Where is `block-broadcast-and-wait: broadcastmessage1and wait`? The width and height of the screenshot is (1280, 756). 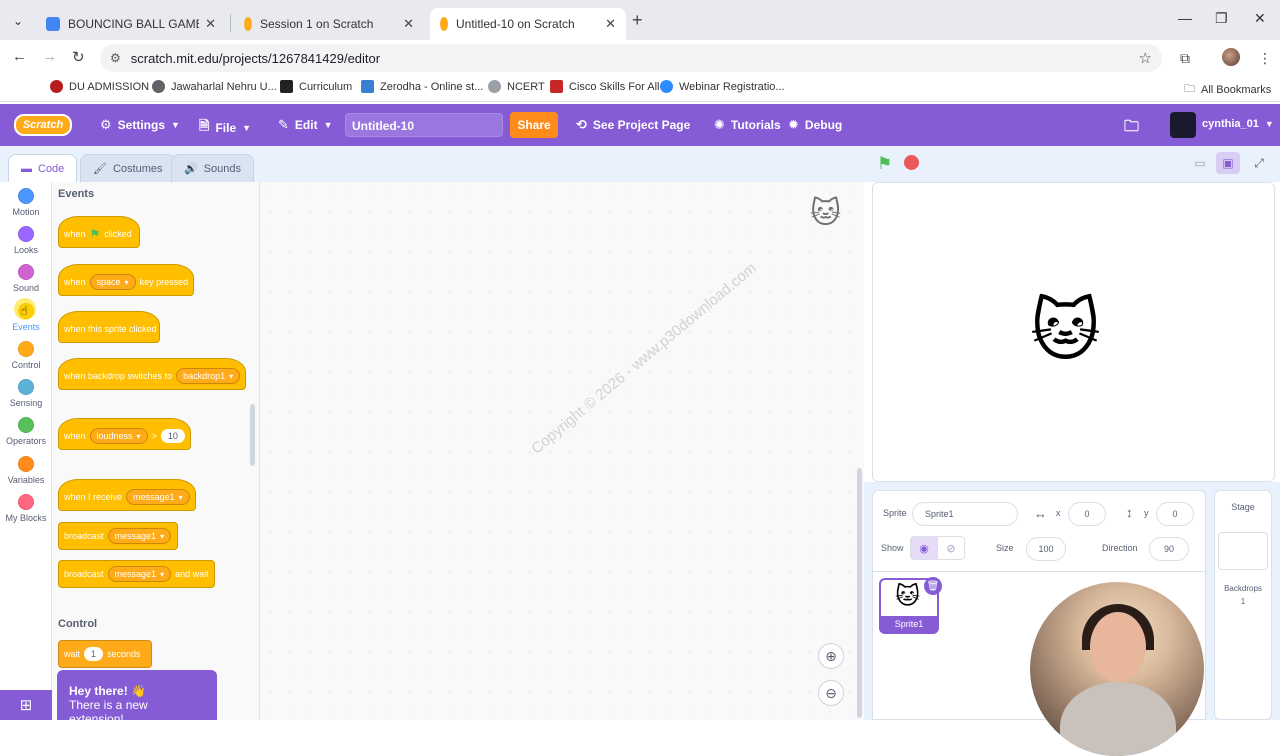 block-broadcast-and-wait: broadcastmessage1and wait is located at coordinates (136, 574).